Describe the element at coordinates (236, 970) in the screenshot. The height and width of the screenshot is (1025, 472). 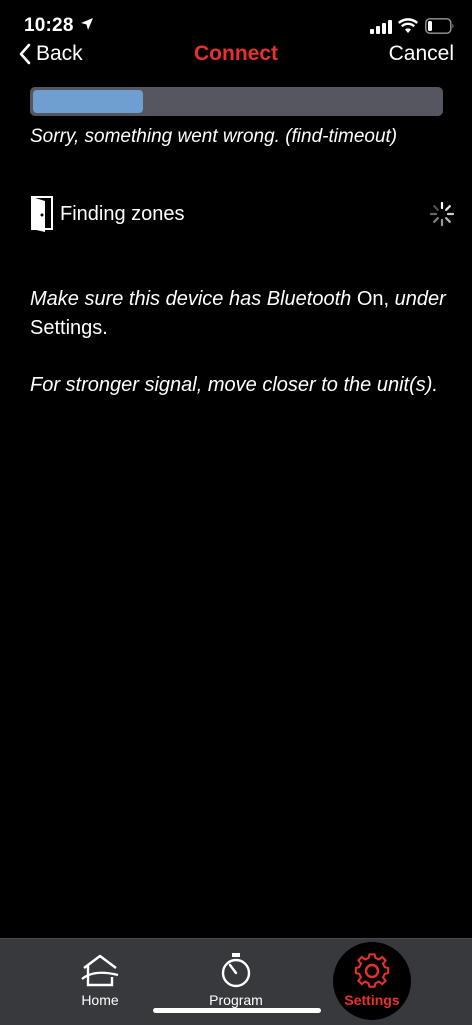
I see `stopwatch-icon` at that location.